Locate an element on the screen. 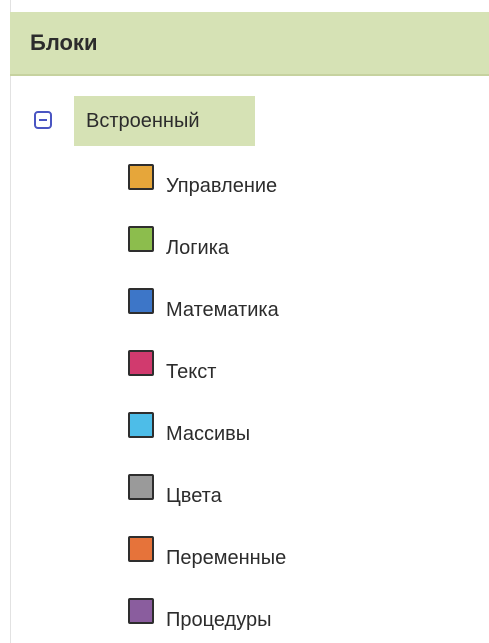  category-item-variables: Переменные is located at coordinates (248, 567).